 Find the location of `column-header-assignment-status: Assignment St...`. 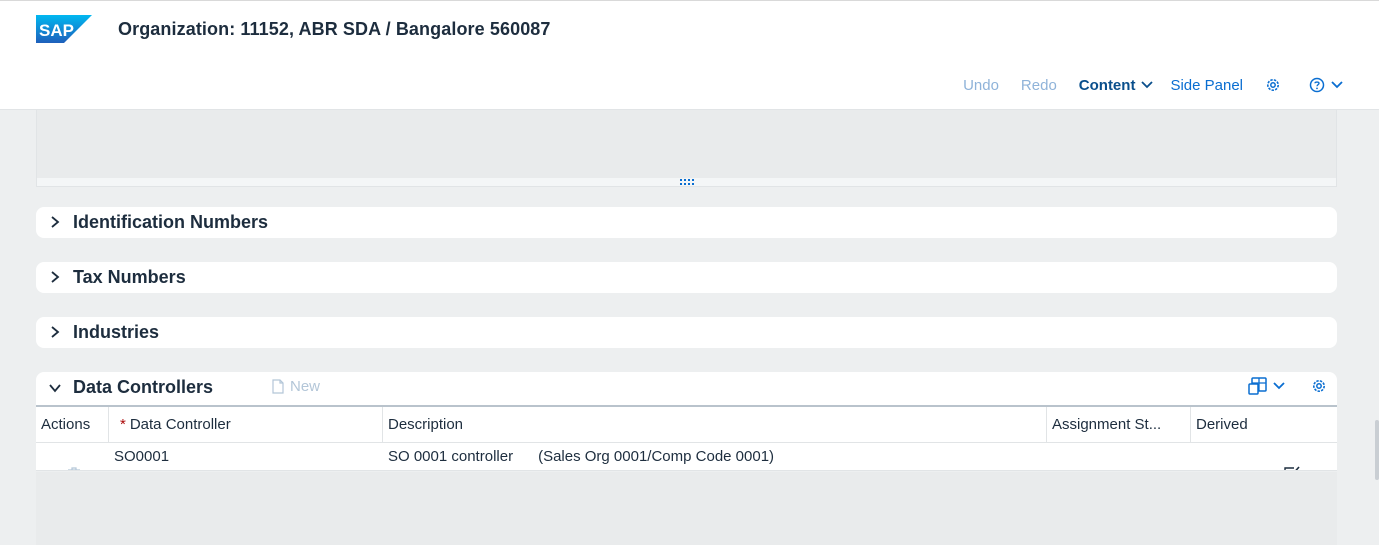

column-header-assignment-status: Assignment St... is located at coordinates (1119, 424).